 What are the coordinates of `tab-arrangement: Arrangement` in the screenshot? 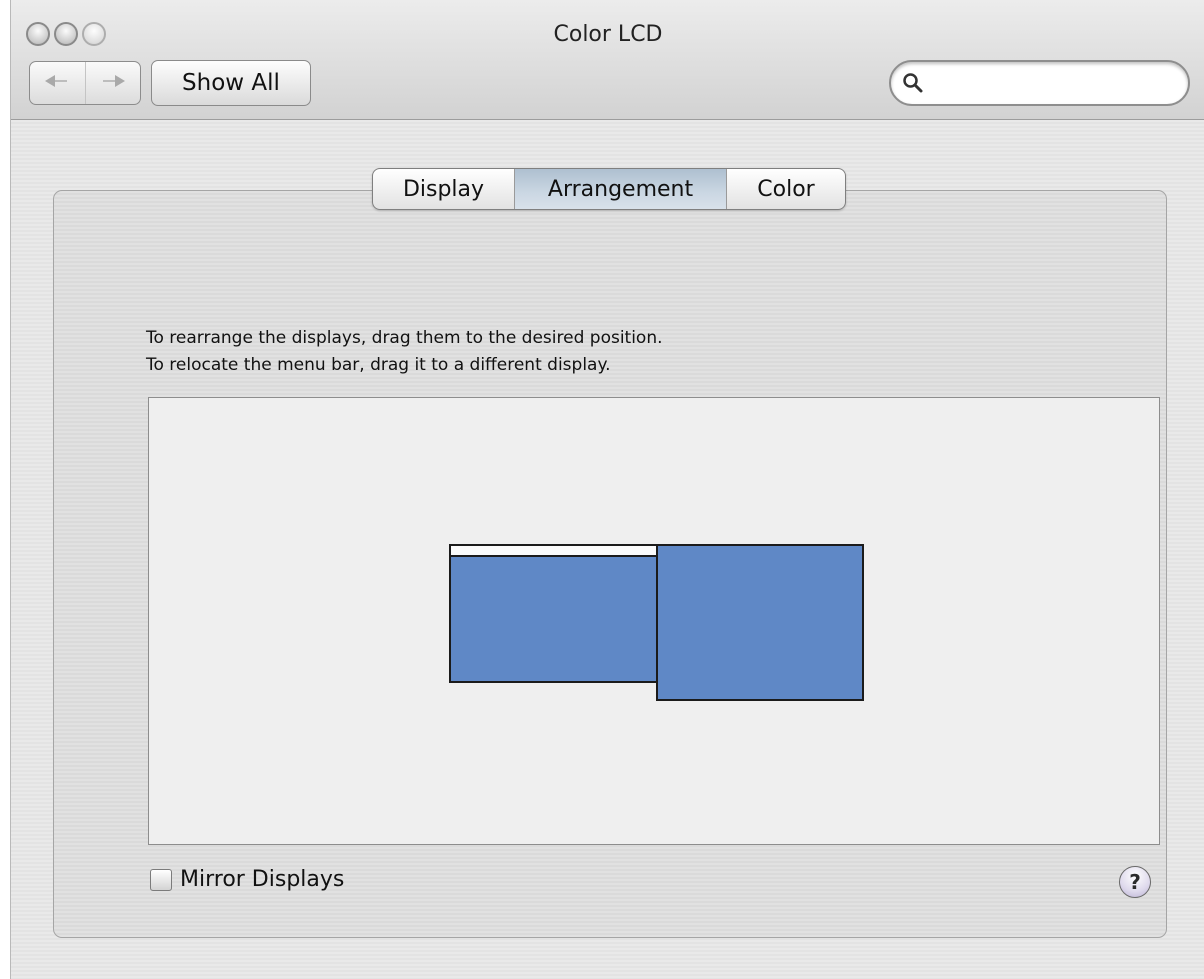 It's located at (621, 189).